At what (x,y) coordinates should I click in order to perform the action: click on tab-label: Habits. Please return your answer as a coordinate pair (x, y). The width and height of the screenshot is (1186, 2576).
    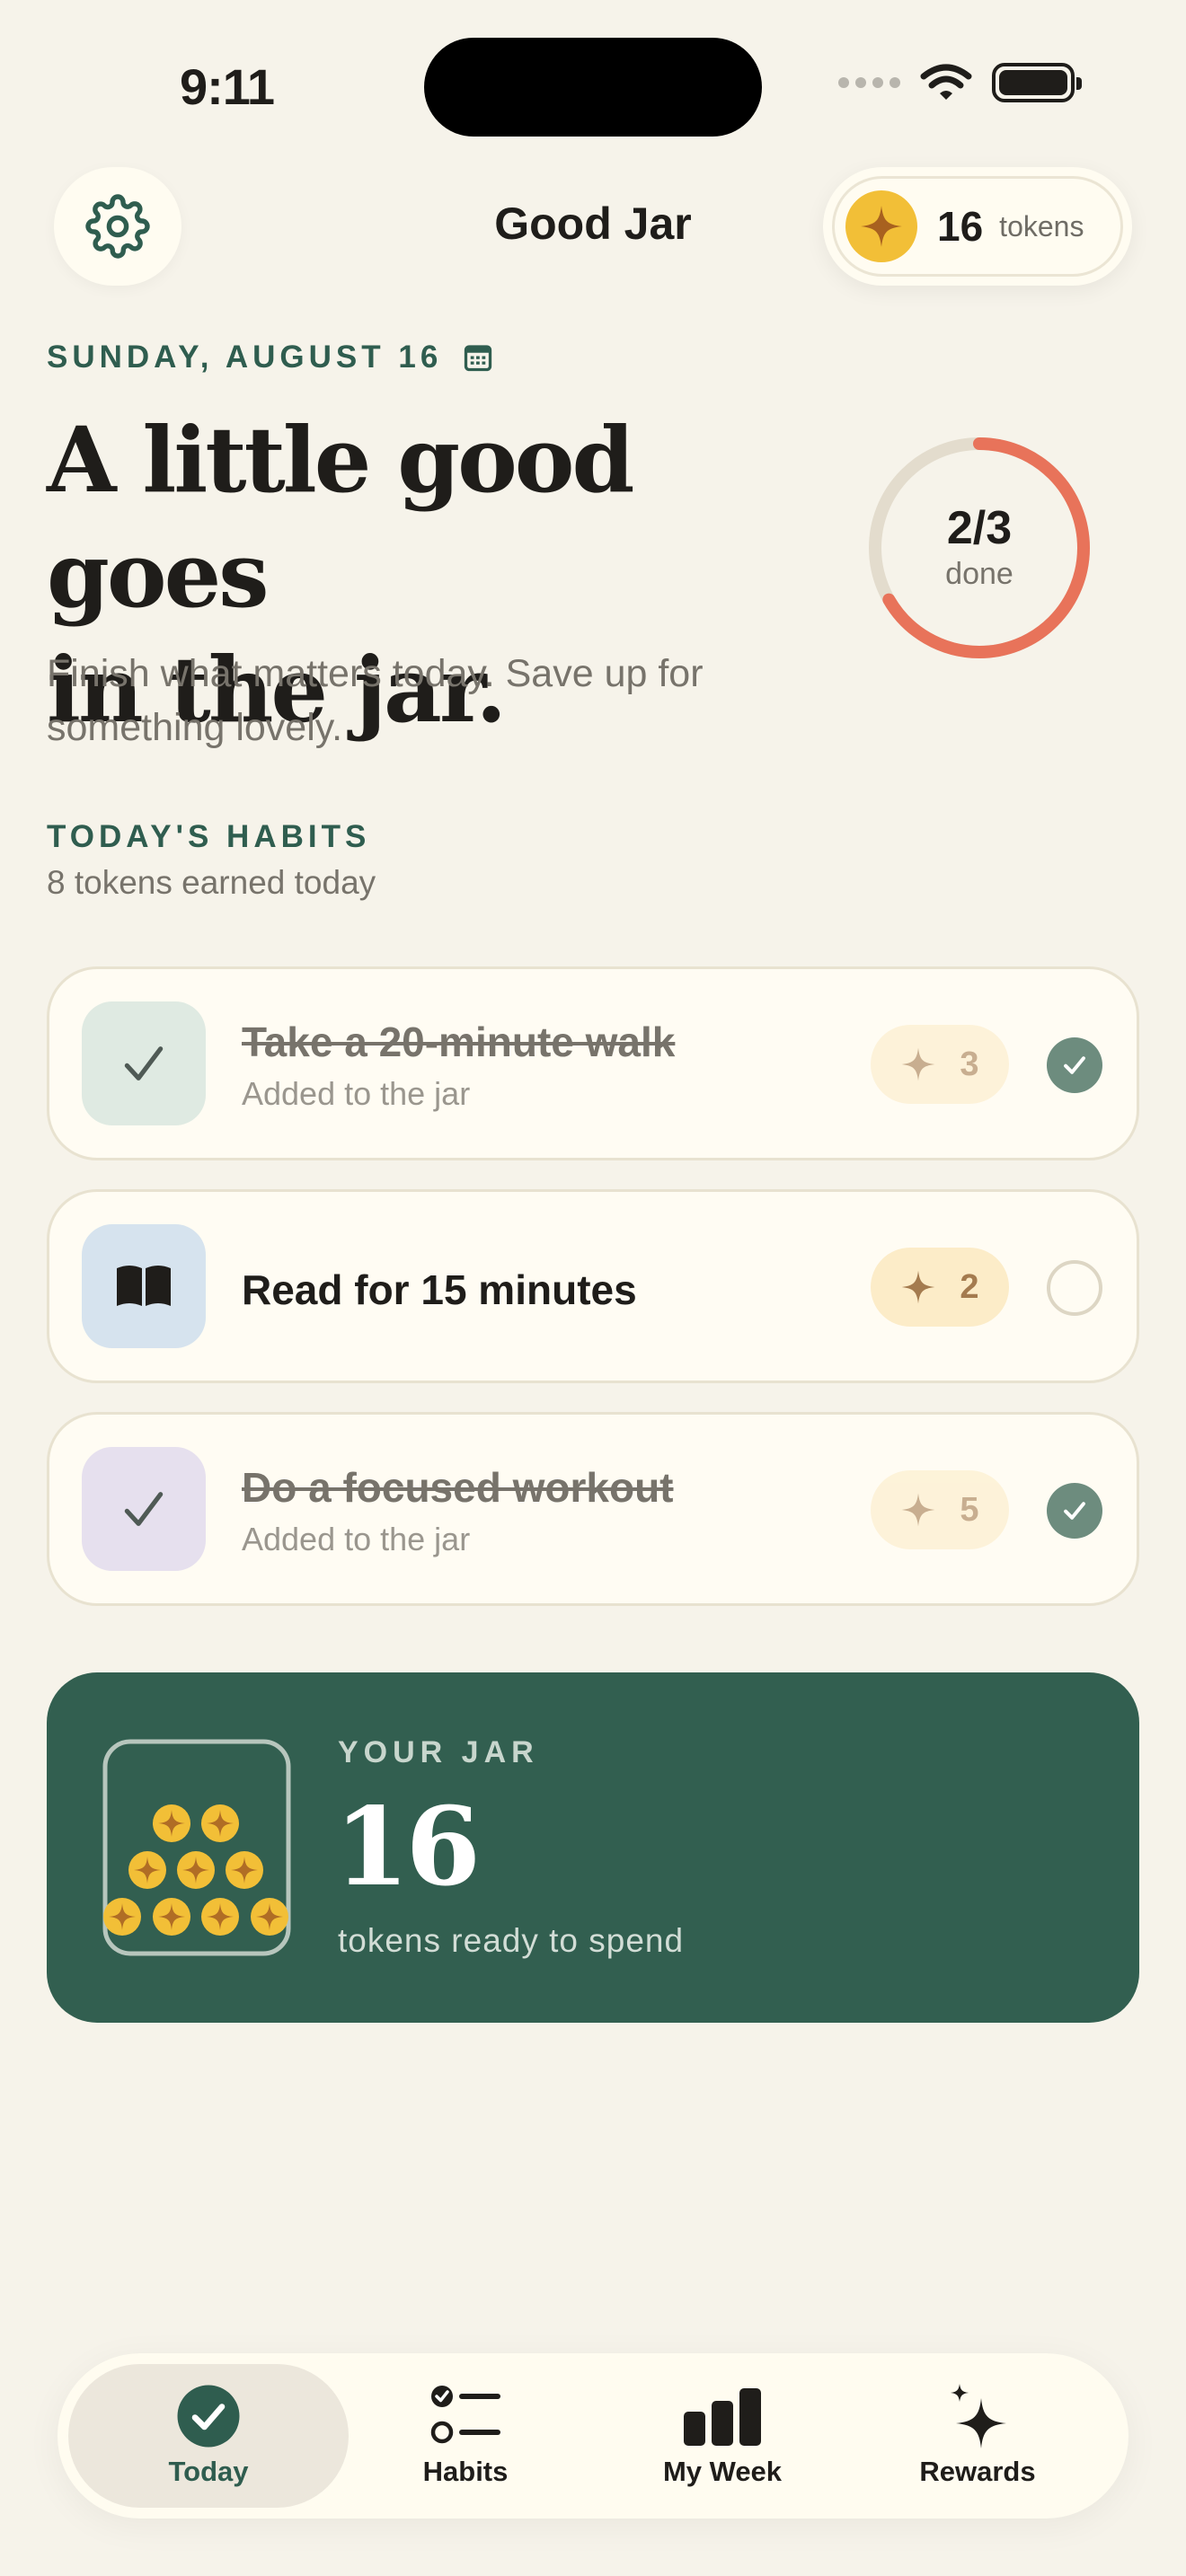
    Looking at the image, I should click on (465, 2471).